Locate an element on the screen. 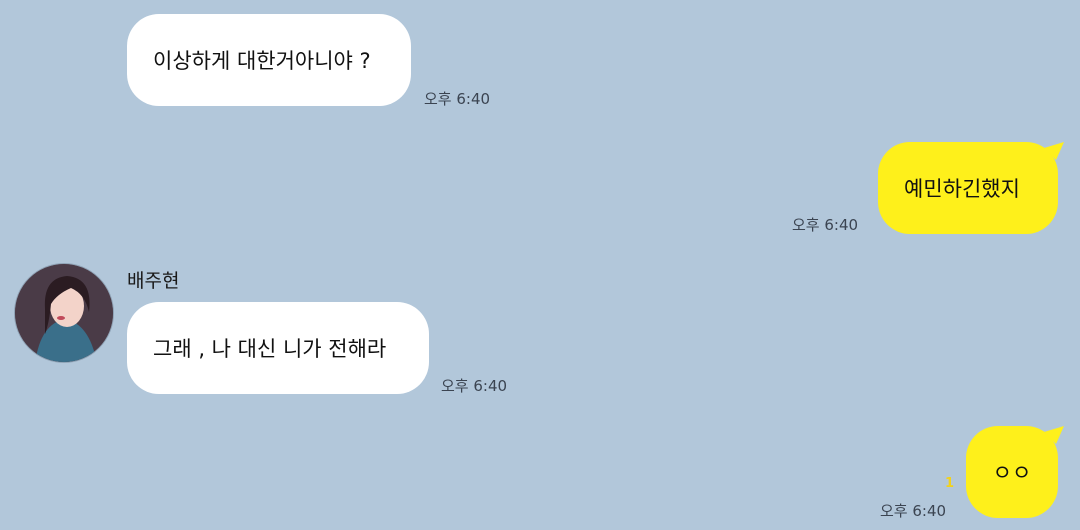  message-text: 그래 , 나 대신 니가 전해라 is located at coordinates (270, 349).